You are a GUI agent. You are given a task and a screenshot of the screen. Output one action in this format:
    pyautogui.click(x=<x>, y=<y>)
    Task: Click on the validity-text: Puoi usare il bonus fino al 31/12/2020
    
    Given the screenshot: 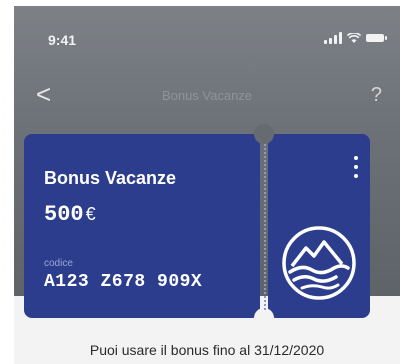 What is the action you would take?
    pyautogui.click(x=207, y=350)
    